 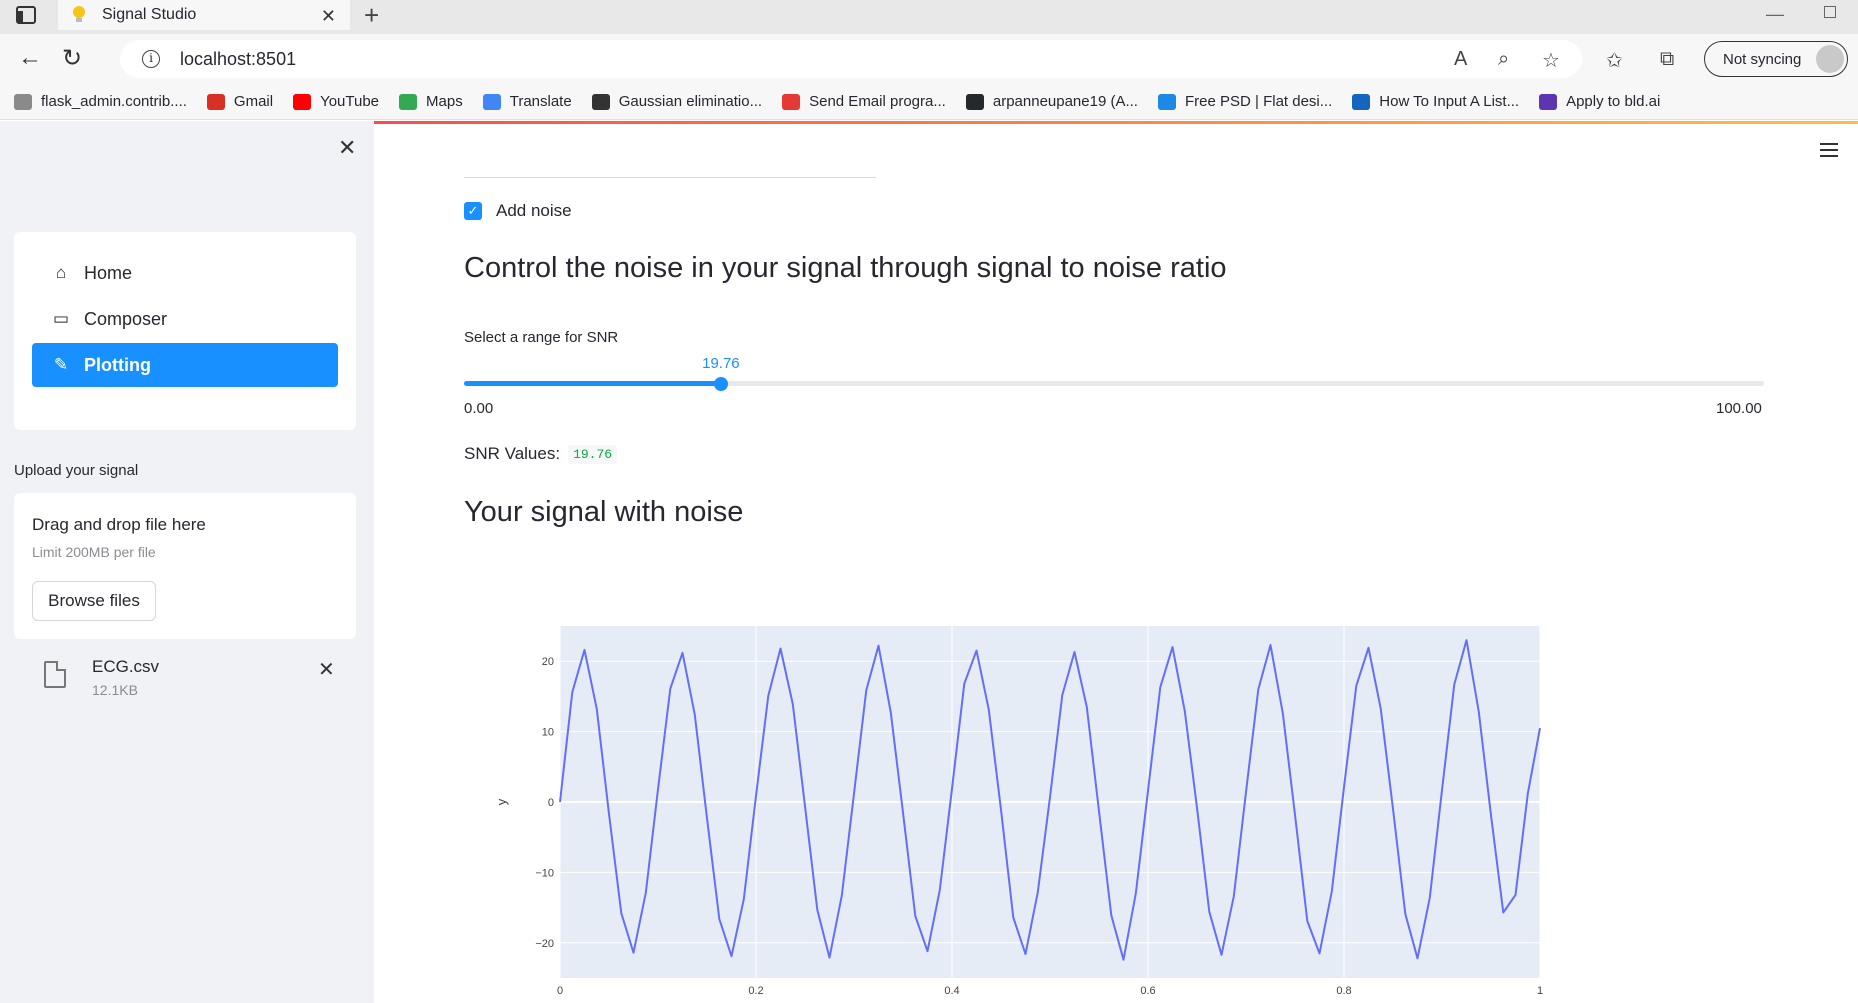 What do you see at coordinates (512, 453) in the screenshot?
I see `snr-values-label: SNR Values:` at bounding box center [512, 453].